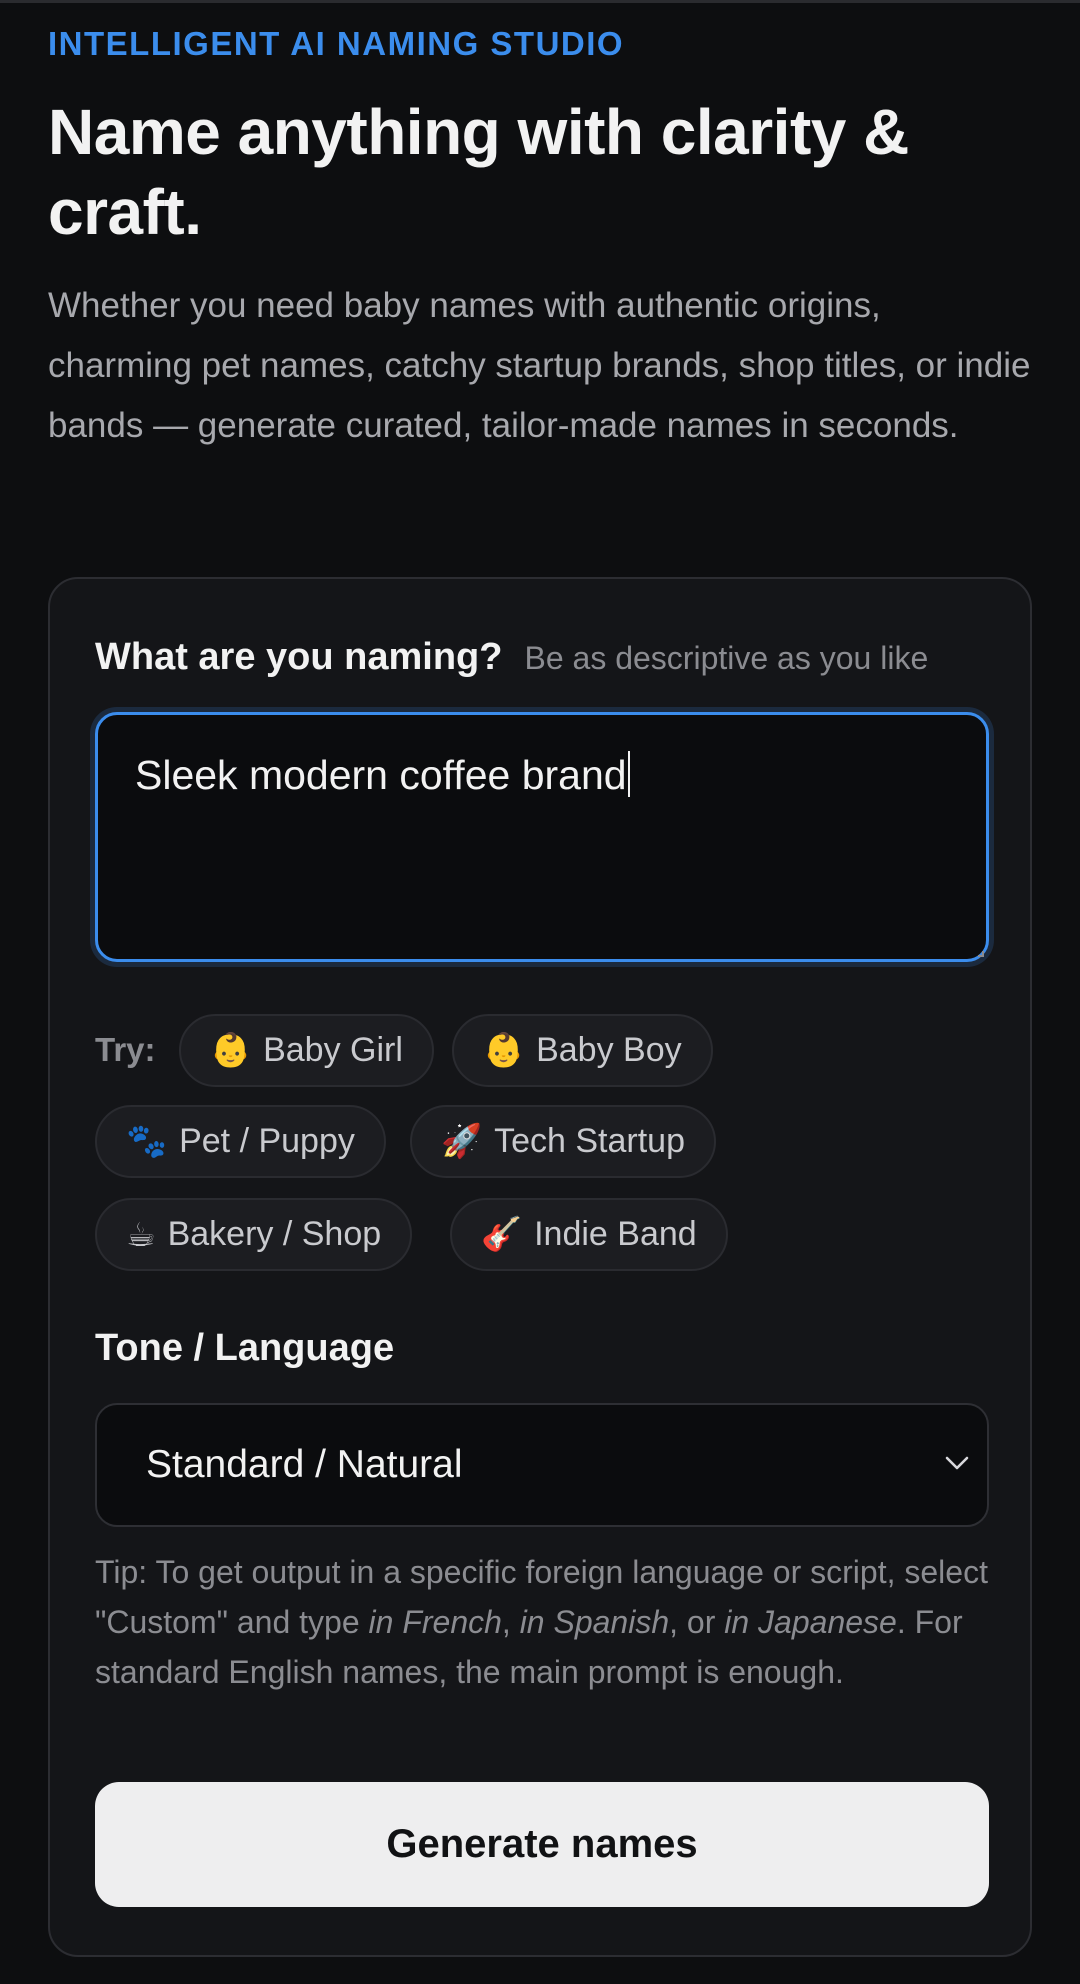 This screenshot has width=1080, height=1984. Describe the element at coordinates (478, 172) in the screenshot. I see `page-title: Name anything with clarity & craft.` at that location.